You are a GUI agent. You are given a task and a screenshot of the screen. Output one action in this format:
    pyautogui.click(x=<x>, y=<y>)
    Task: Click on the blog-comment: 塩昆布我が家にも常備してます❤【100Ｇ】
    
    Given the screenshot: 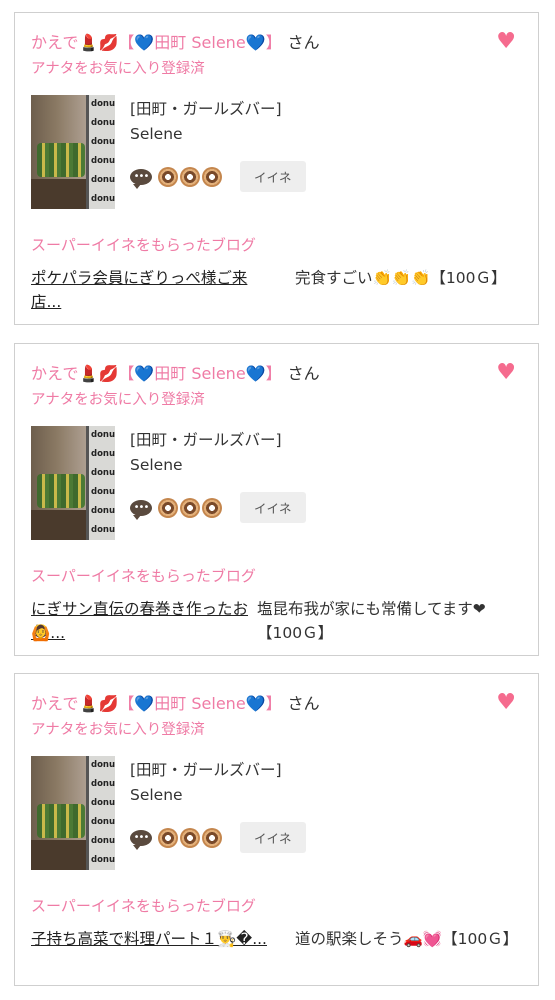 What is the action you would take?
    pyautogui.click(x=371, y=621)
    